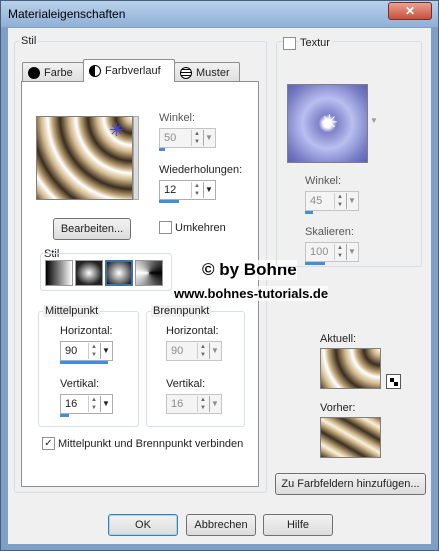 The image size is (439, 551). What do you see at coordinates (309, 212) in the screenshot?
I see `textur-winkel-slider` at bounding box center [309, 212].